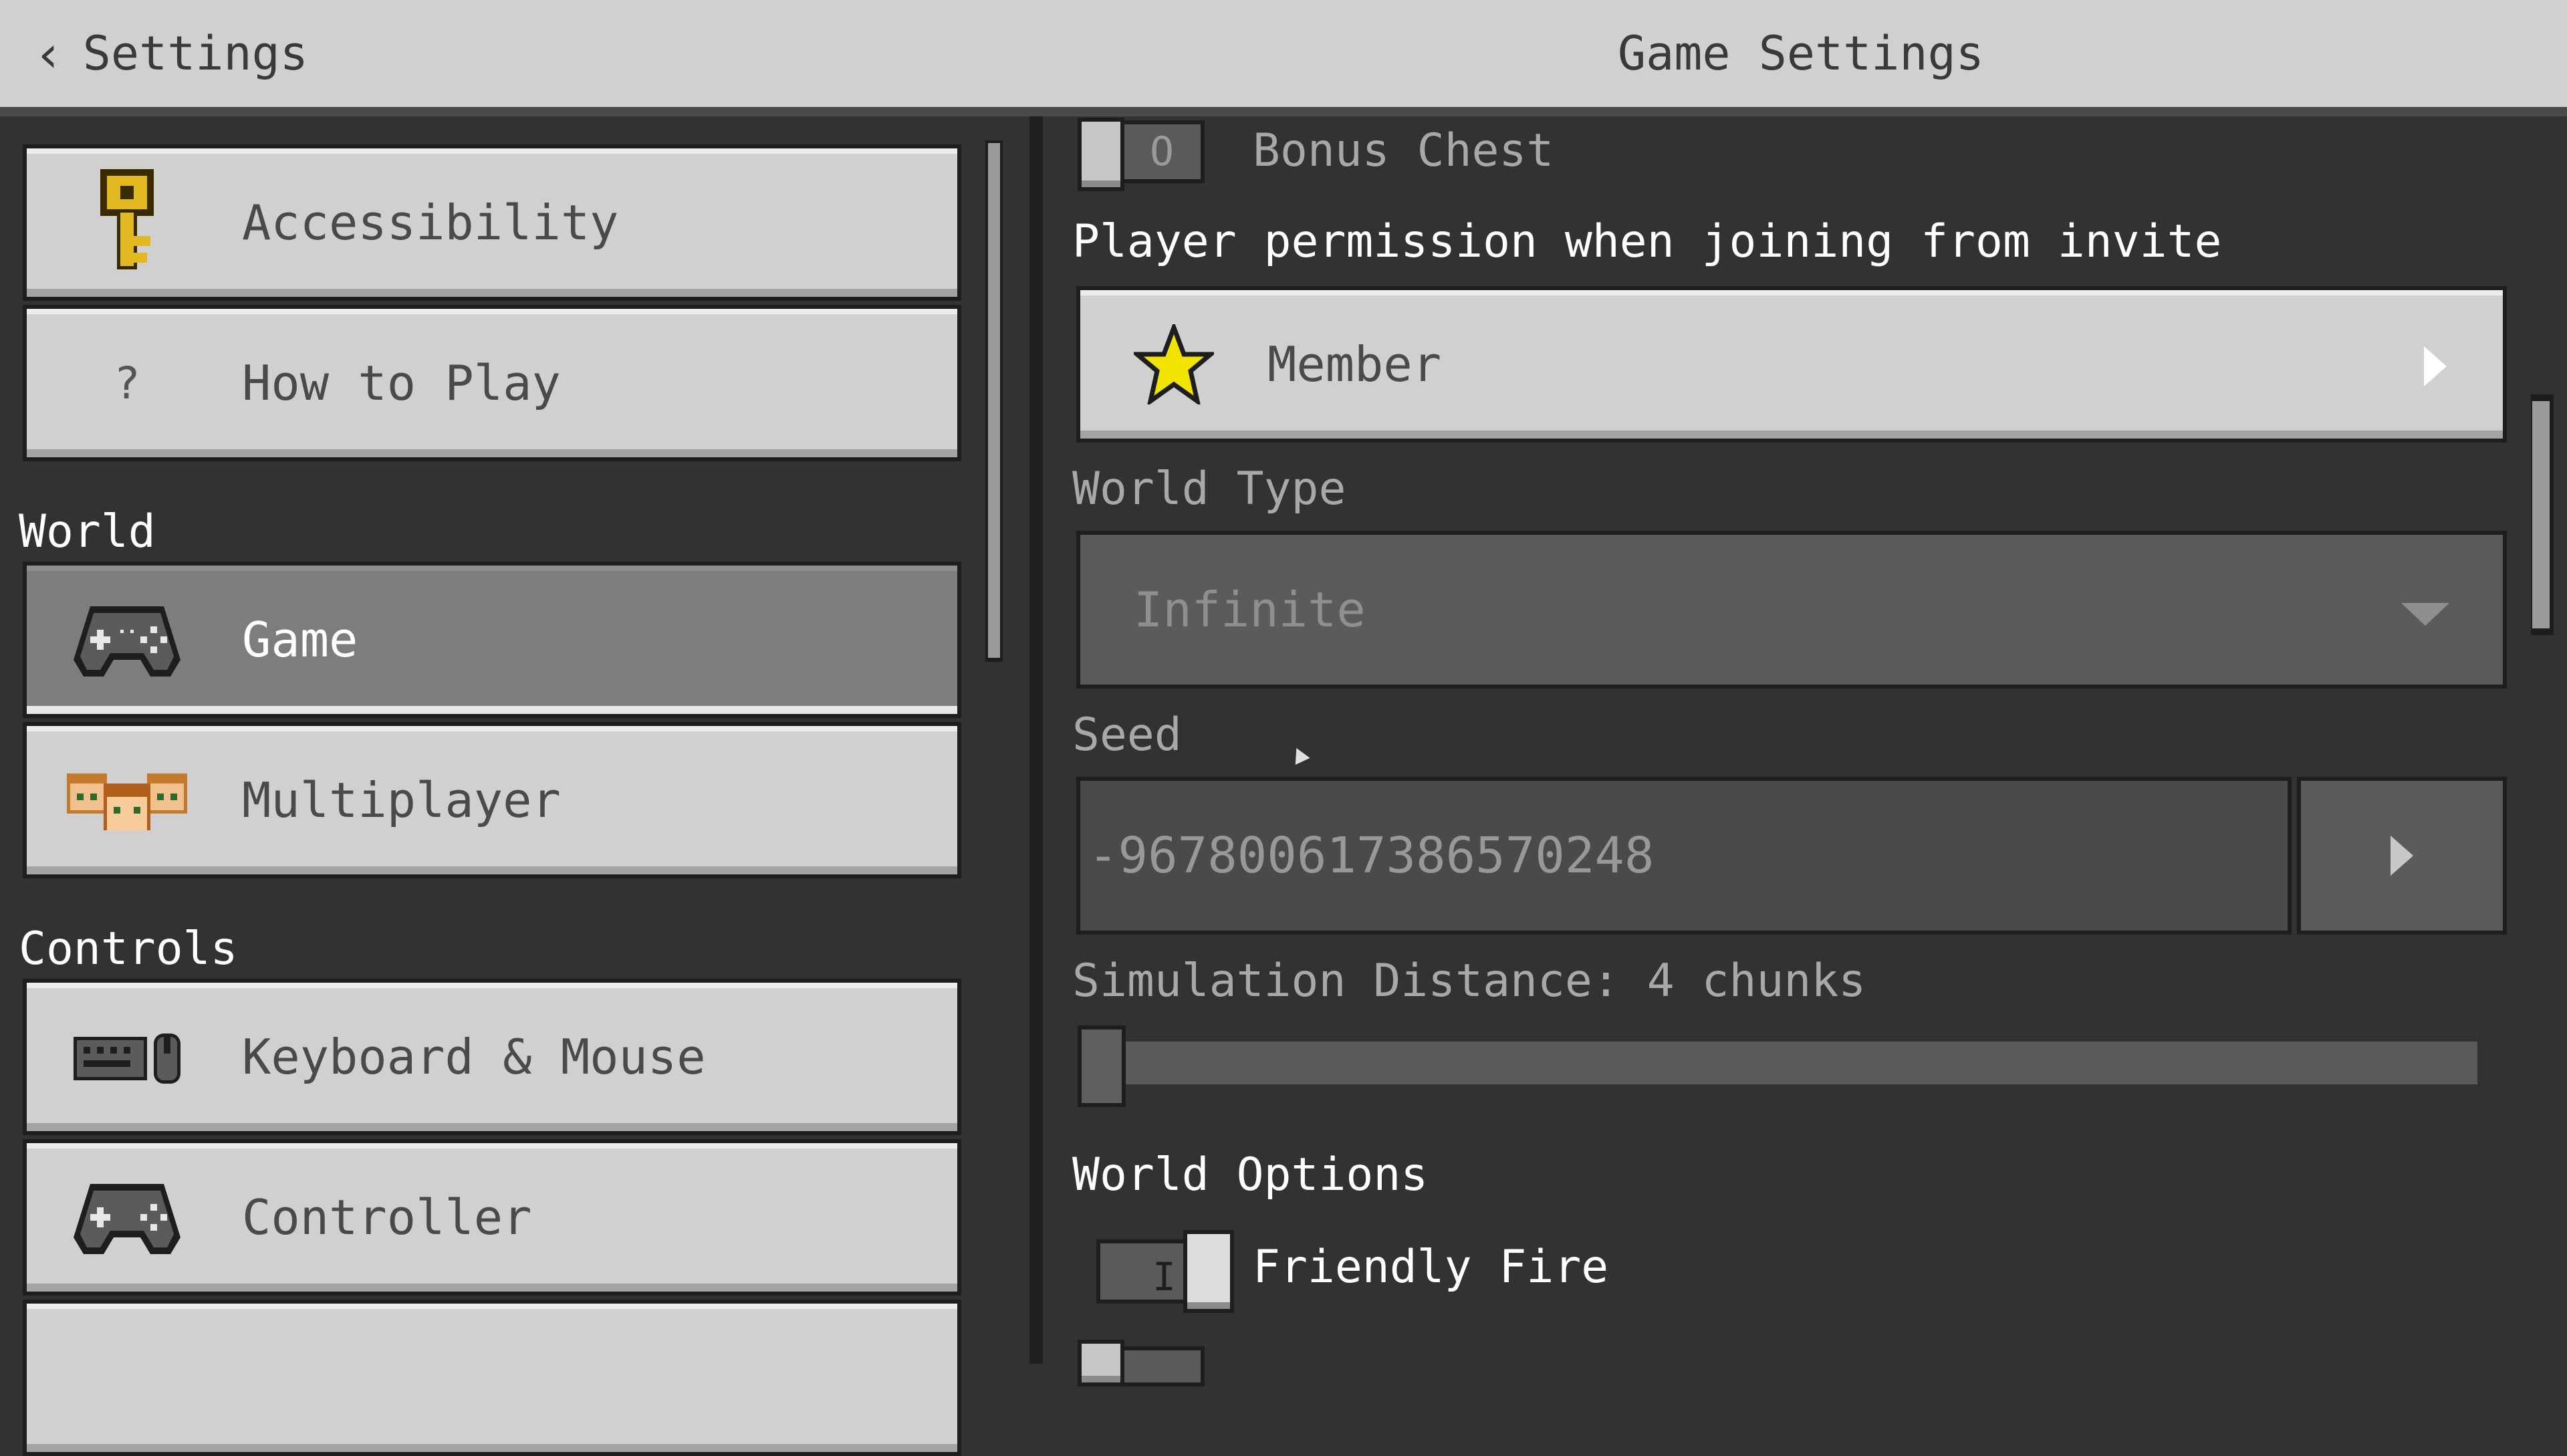 The width and height of the screenshot is (2567, 1456). I want to click on sidebar-item-controller: Controller, so click(492, 1217).